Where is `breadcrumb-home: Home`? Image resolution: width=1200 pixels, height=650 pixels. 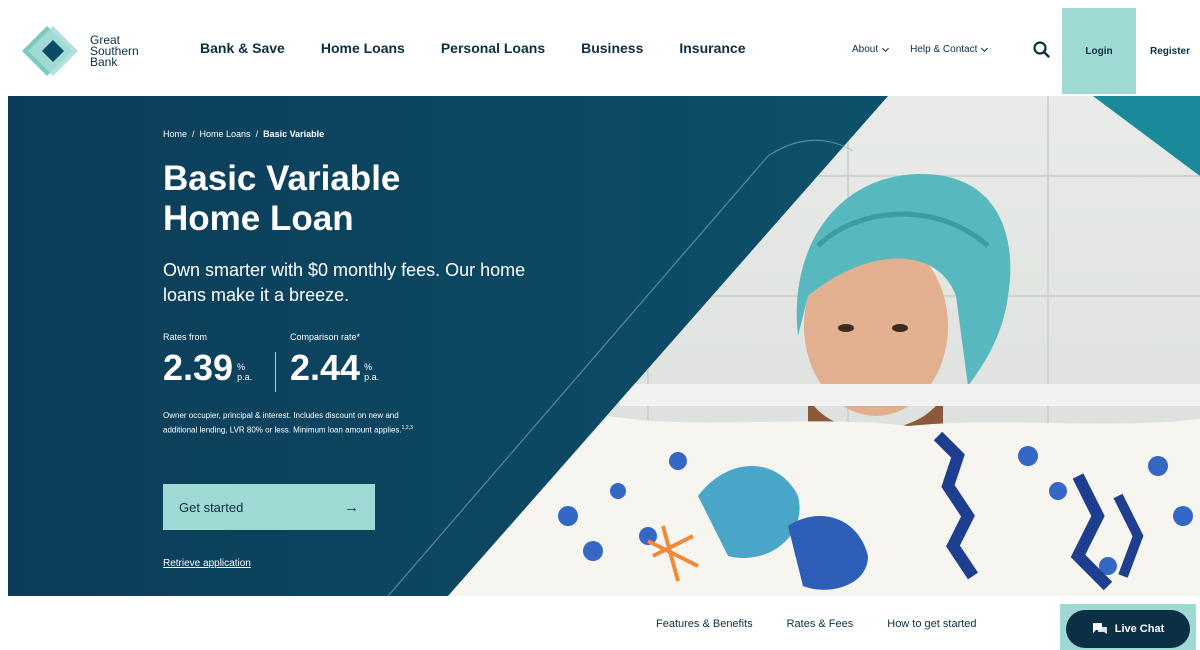
breadcrumb-home: Home is located at coordinates (175, 134).